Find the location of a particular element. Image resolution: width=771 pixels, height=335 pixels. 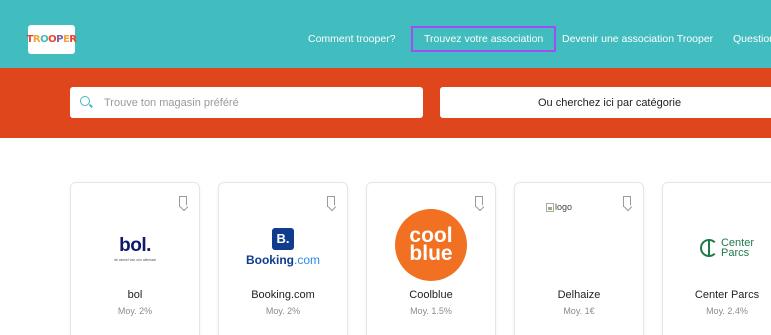

trooper-logo: TROOPER is located at coordinates (51, 39).